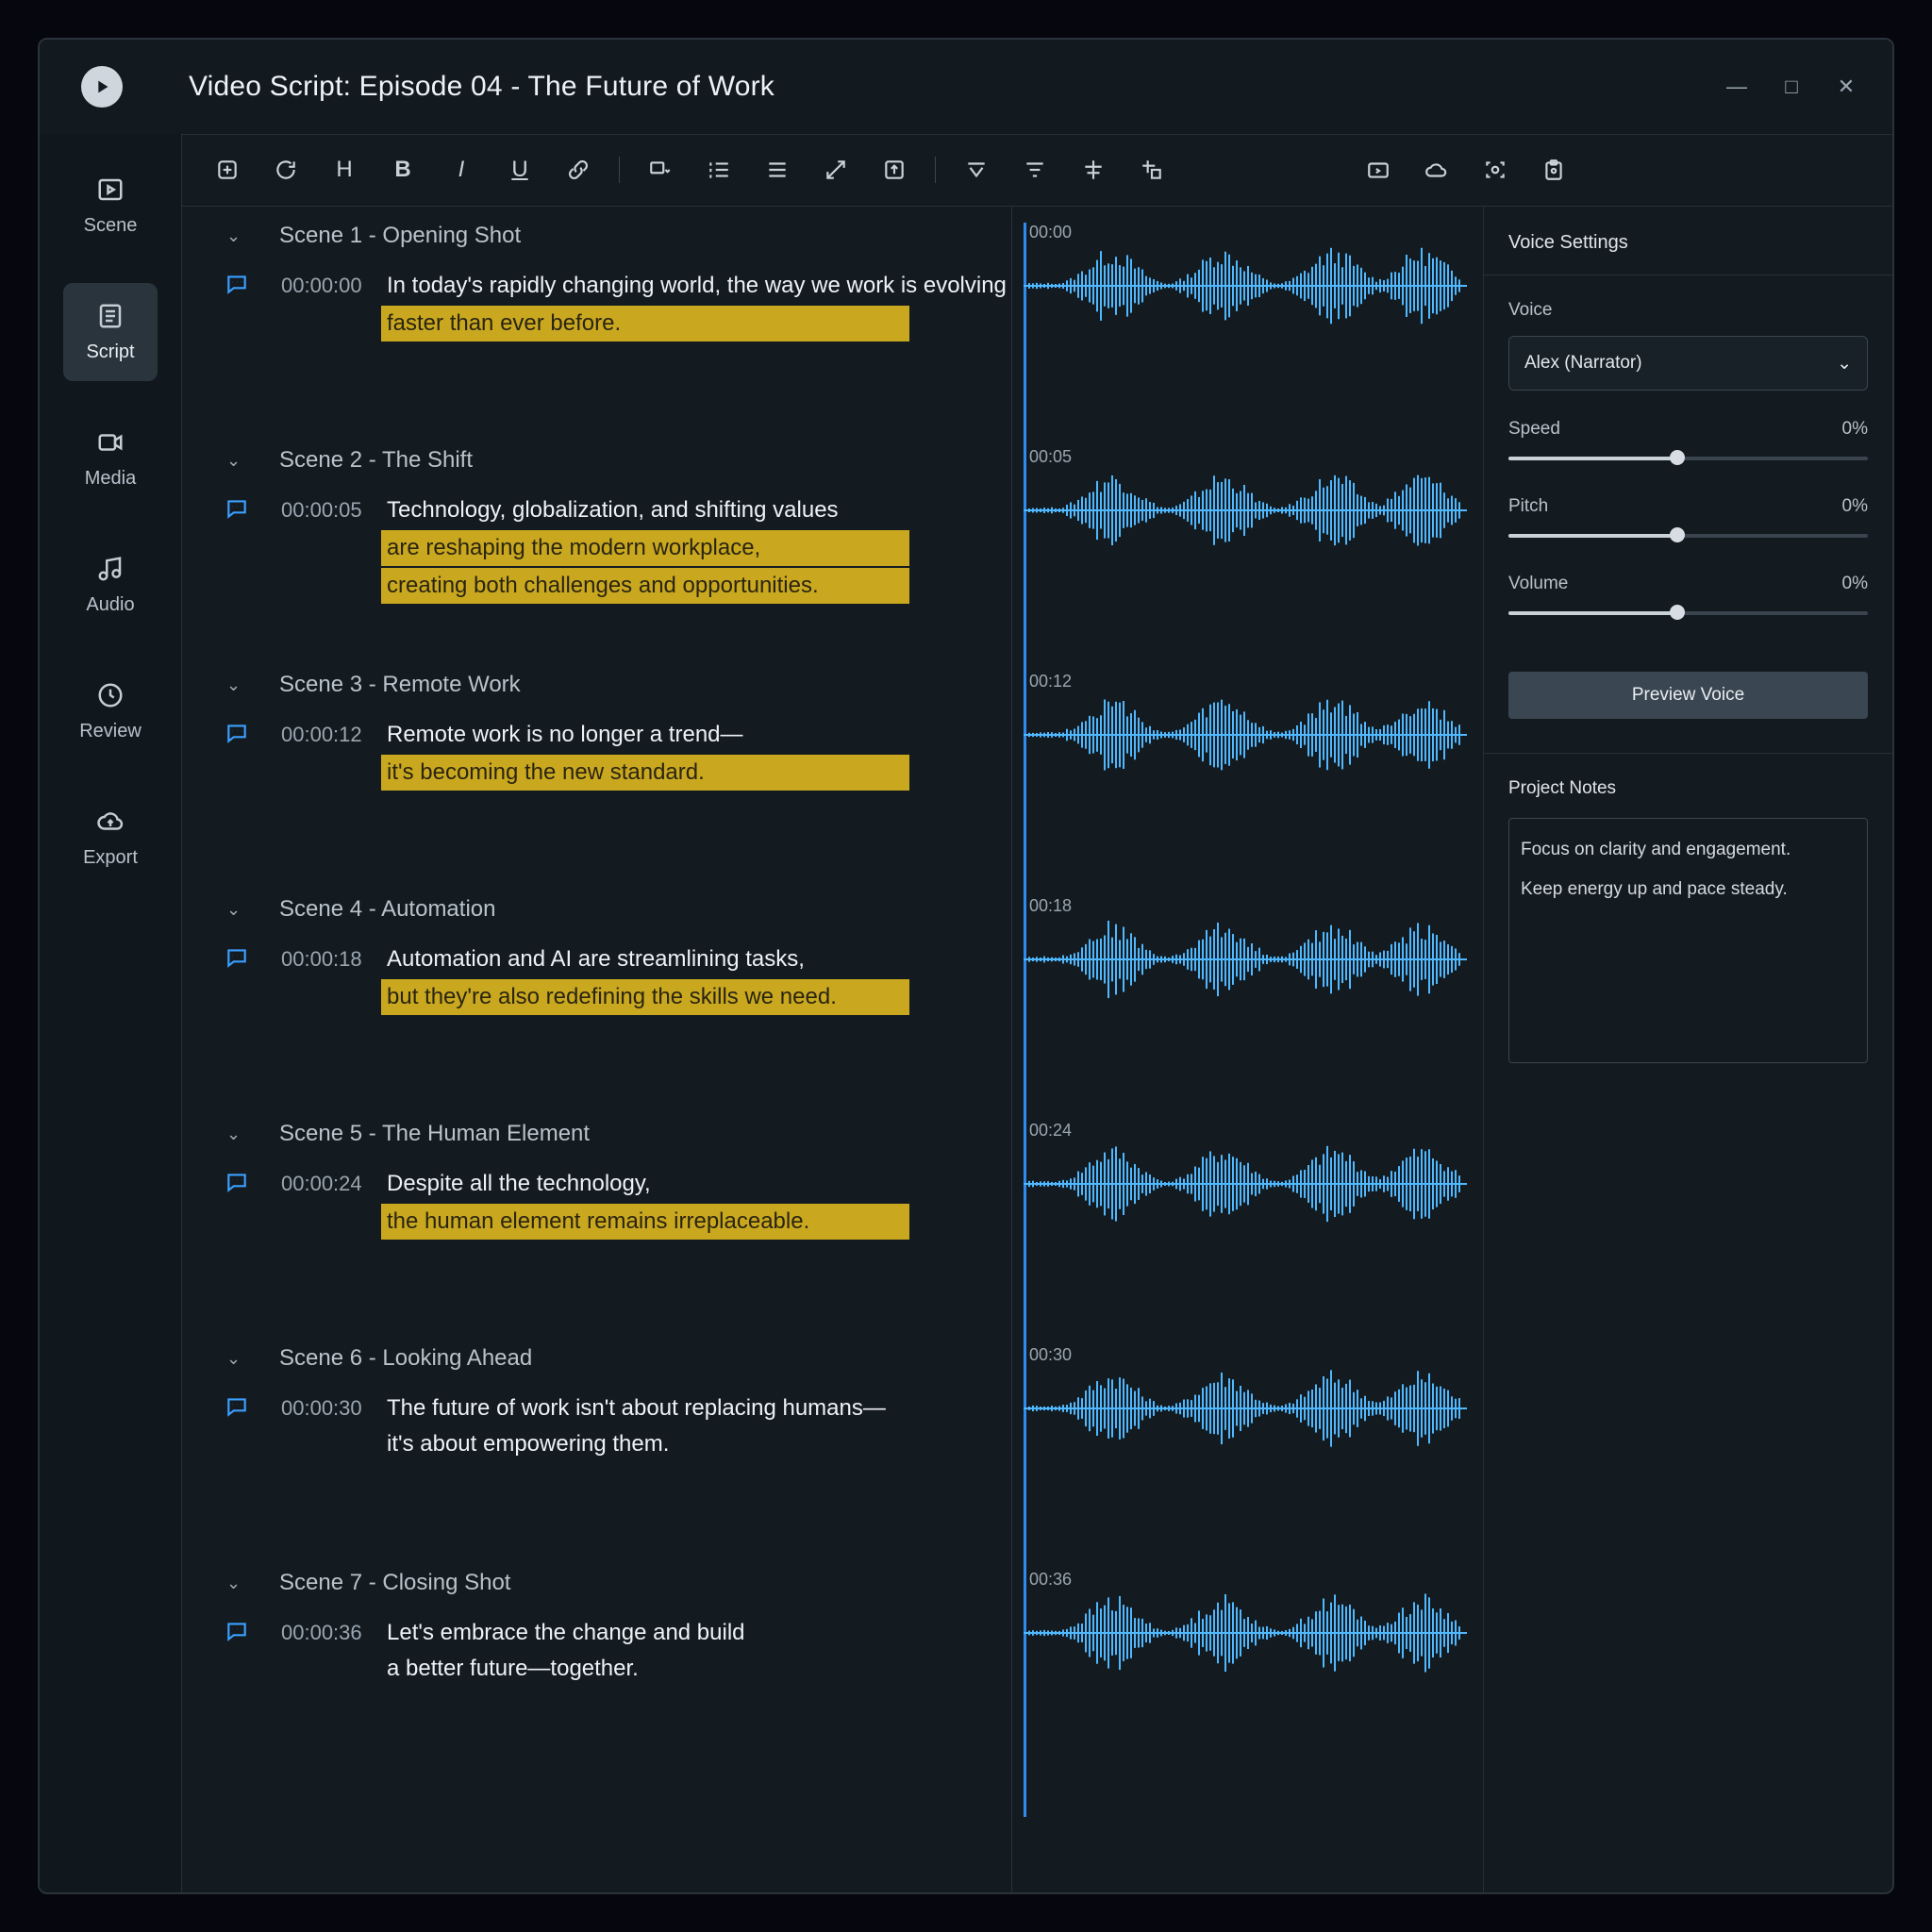  I want to click on close-icon: ✕, so click(1846, 86).